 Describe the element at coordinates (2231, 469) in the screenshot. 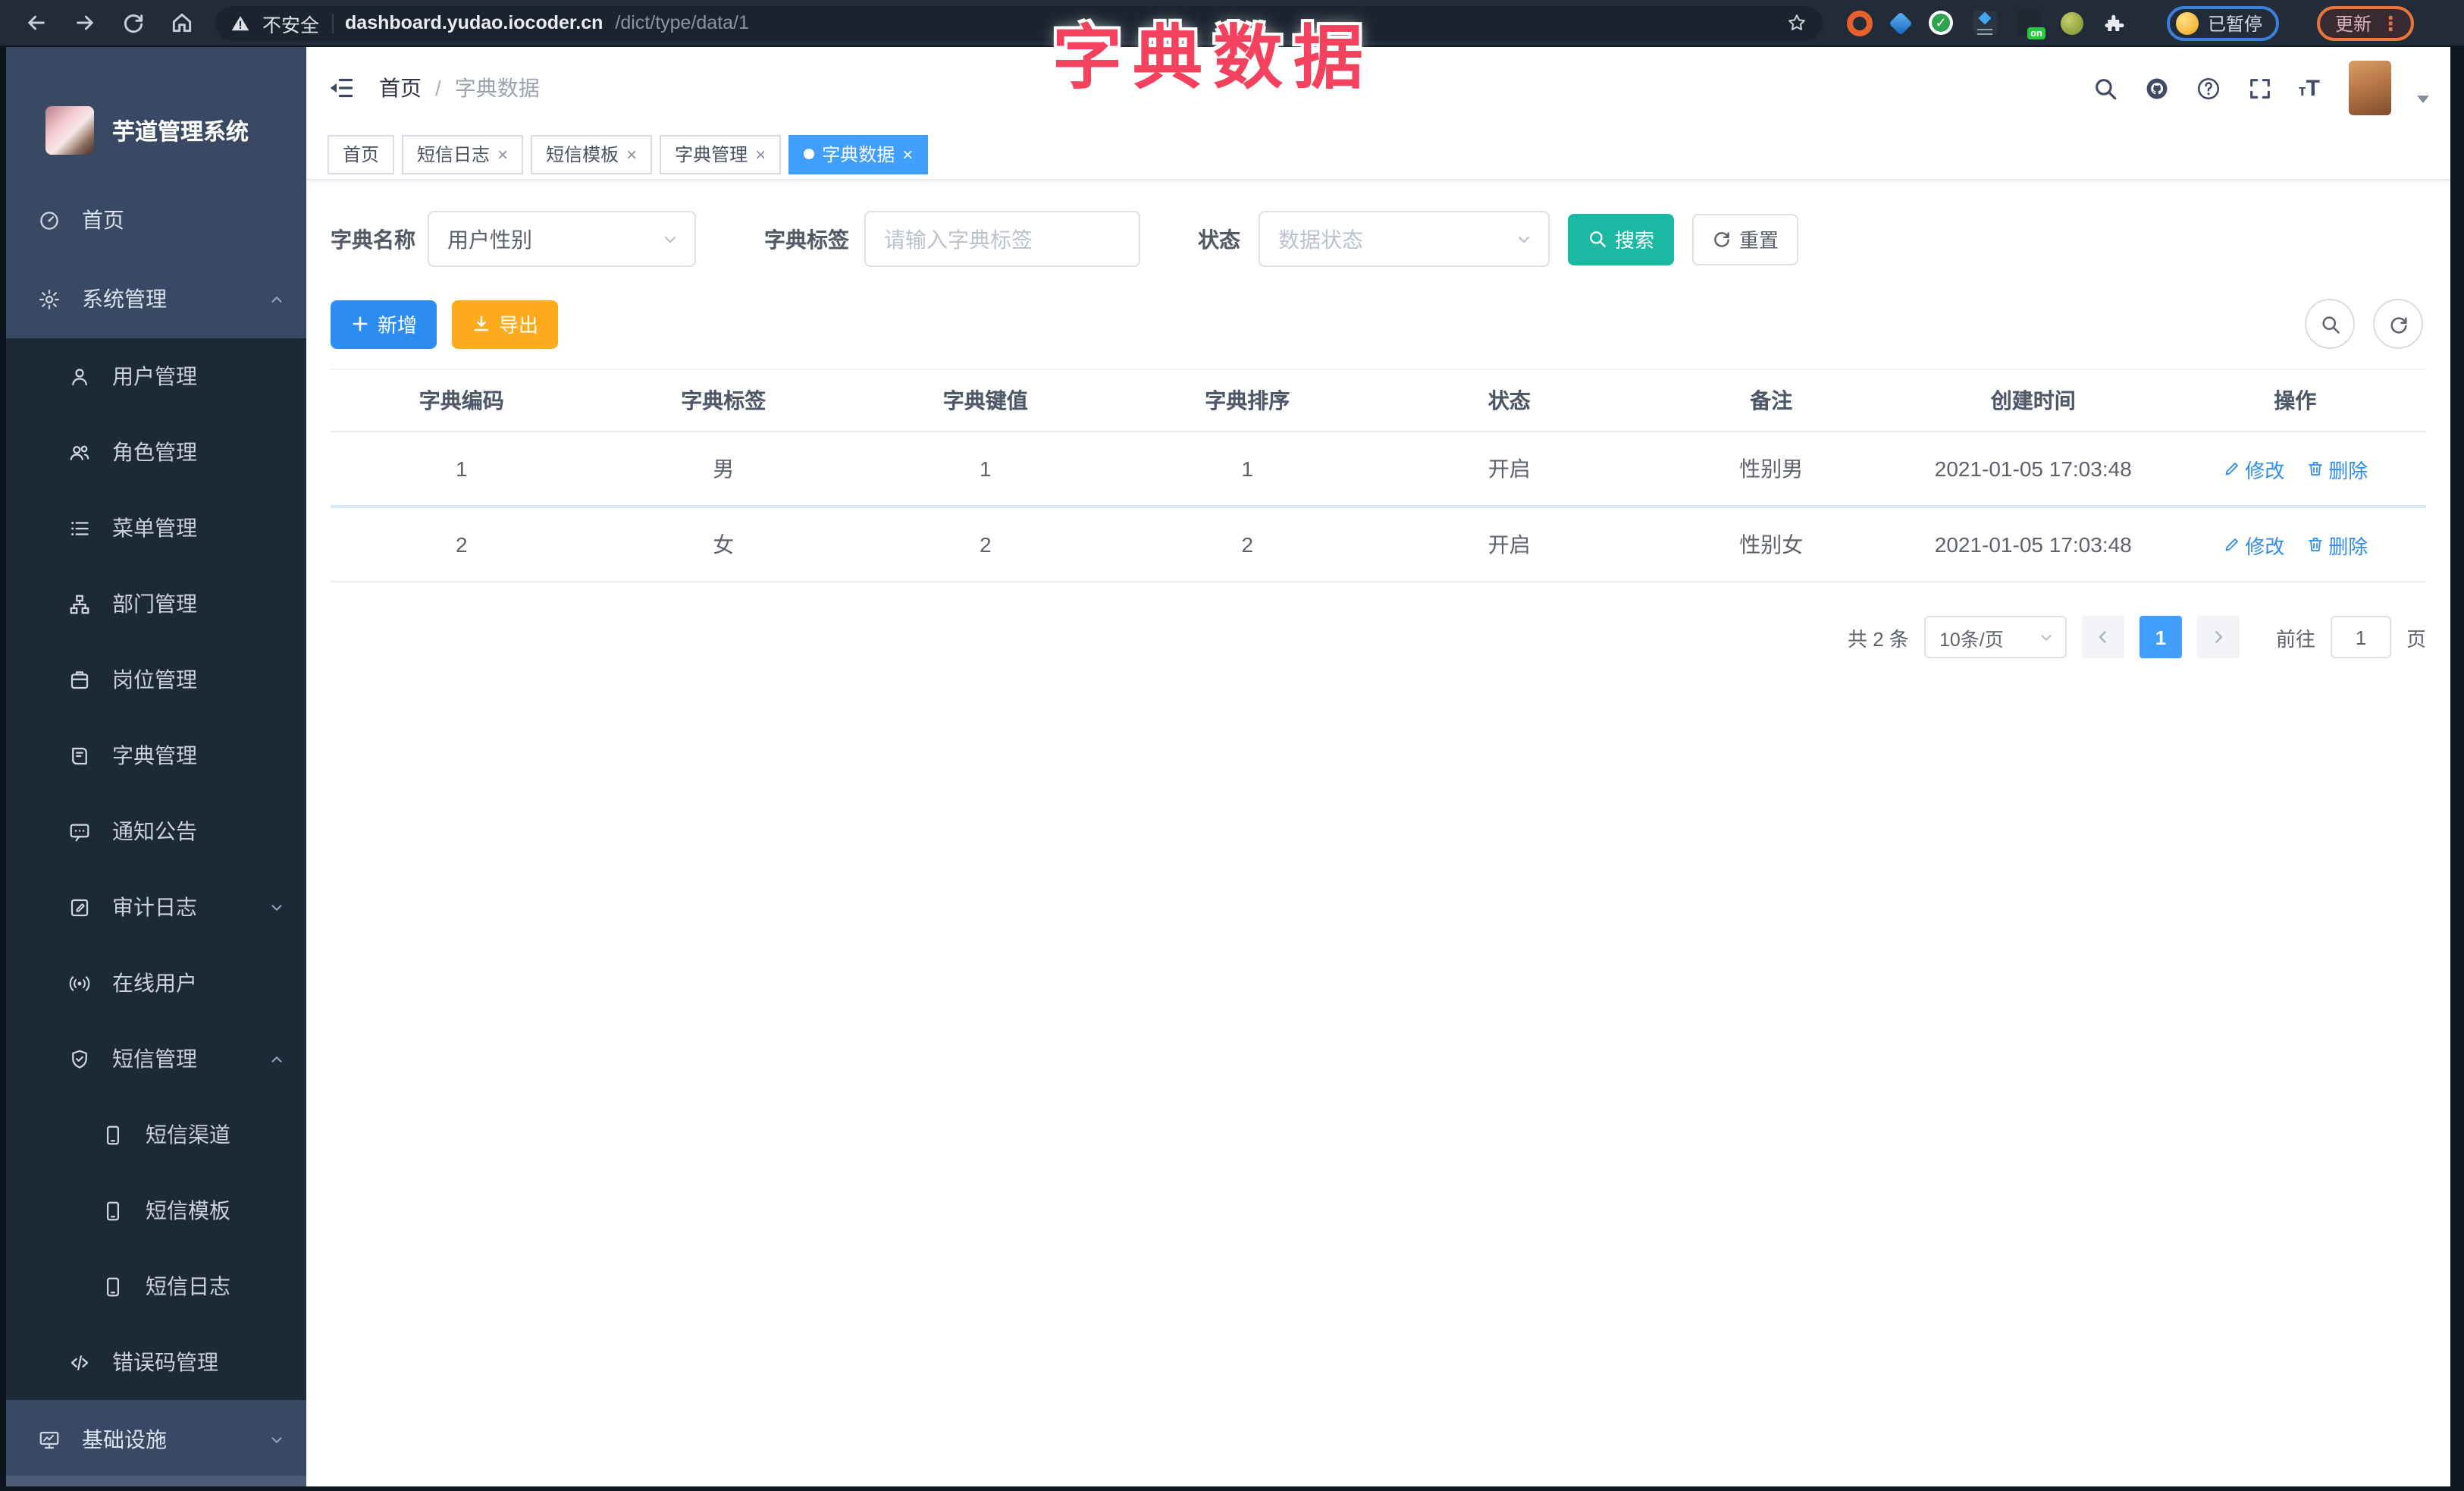

I see `pencil-icon` at that location.